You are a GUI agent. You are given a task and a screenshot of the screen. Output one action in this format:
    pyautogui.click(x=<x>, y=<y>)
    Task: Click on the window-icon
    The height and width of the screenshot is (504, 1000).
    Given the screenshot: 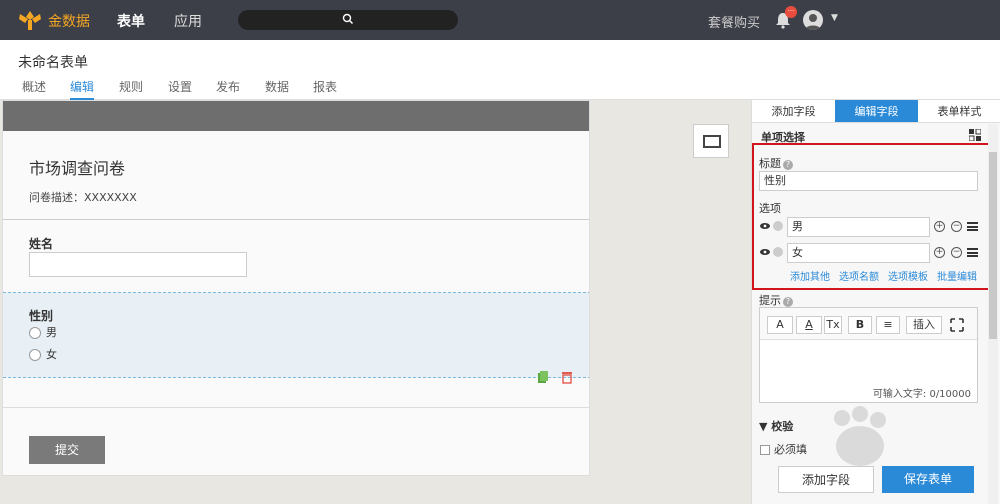 What is the action you would take?
    pyautogui.click(x=712, y=141)
    